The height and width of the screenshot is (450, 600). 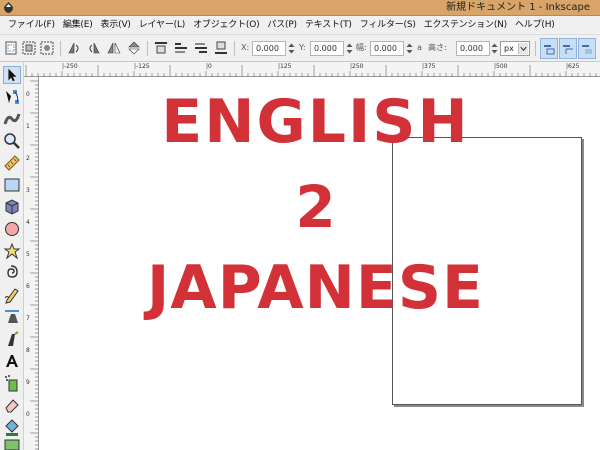 What do you see at coordinates (28, 254) in the screenshot?
I see `v-ruler-label: 5` at bounding box center [28, 254].